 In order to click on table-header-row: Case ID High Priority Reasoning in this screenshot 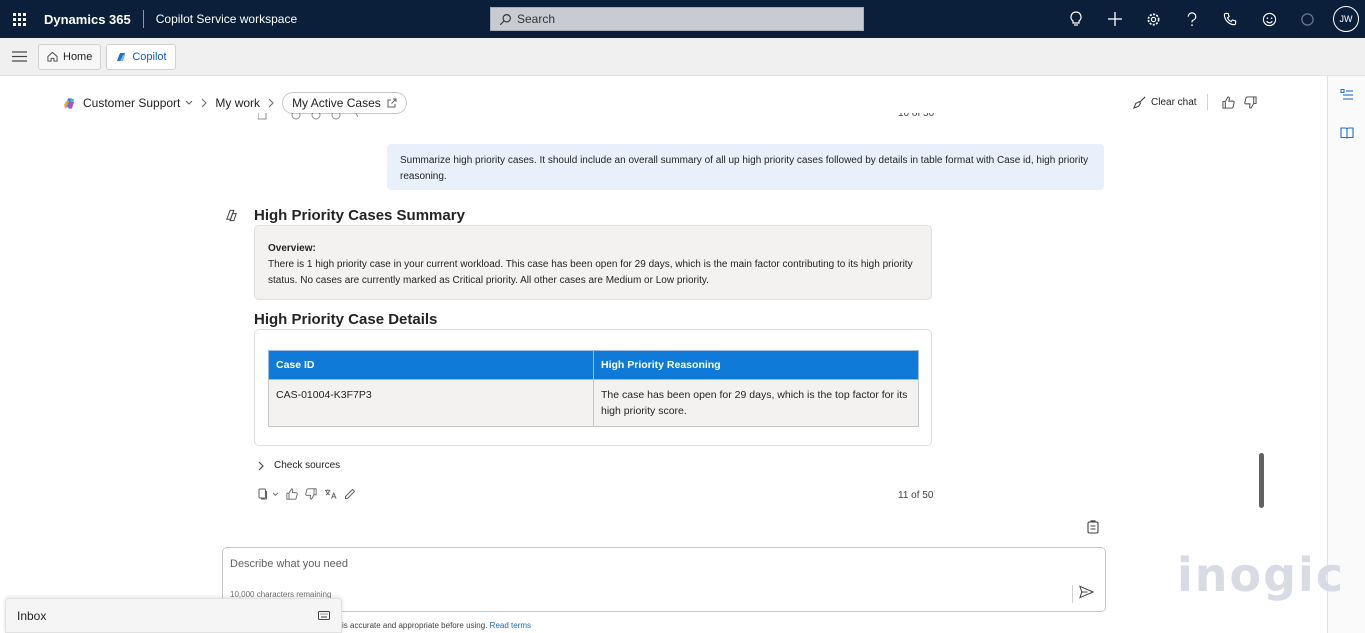, I will do `click(593, 365)`.